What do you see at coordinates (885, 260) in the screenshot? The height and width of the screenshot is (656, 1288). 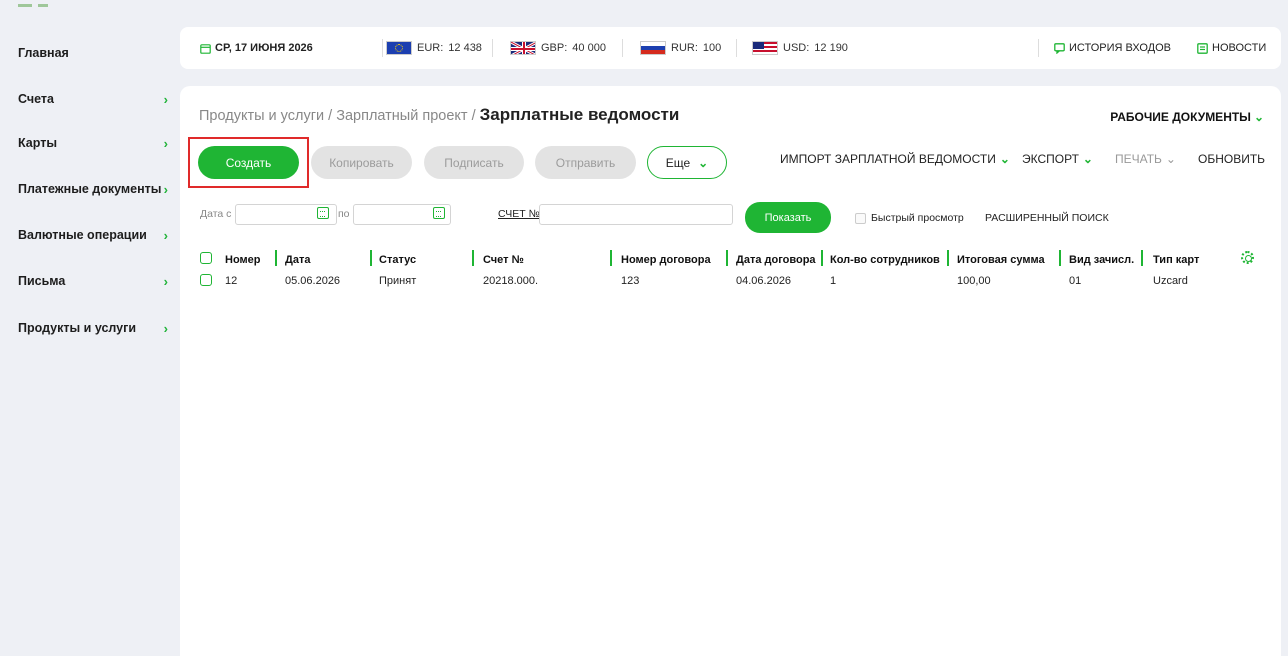 I see `column-header-employees: Кол-во сотрудников` at bounding box center [885, 260].